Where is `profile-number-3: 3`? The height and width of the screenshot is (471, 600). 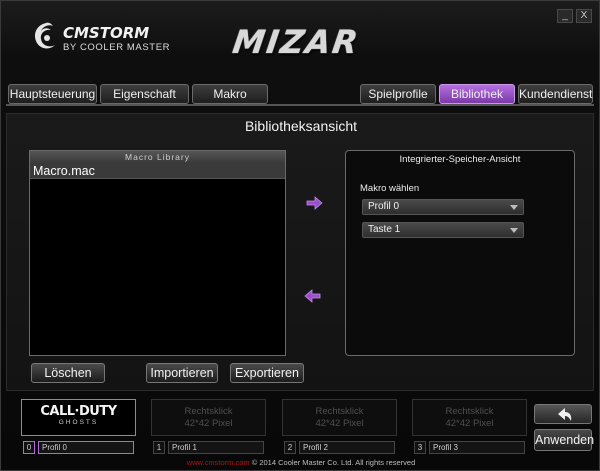 profile-number-3: 3 is located at coordinates (420, 447).